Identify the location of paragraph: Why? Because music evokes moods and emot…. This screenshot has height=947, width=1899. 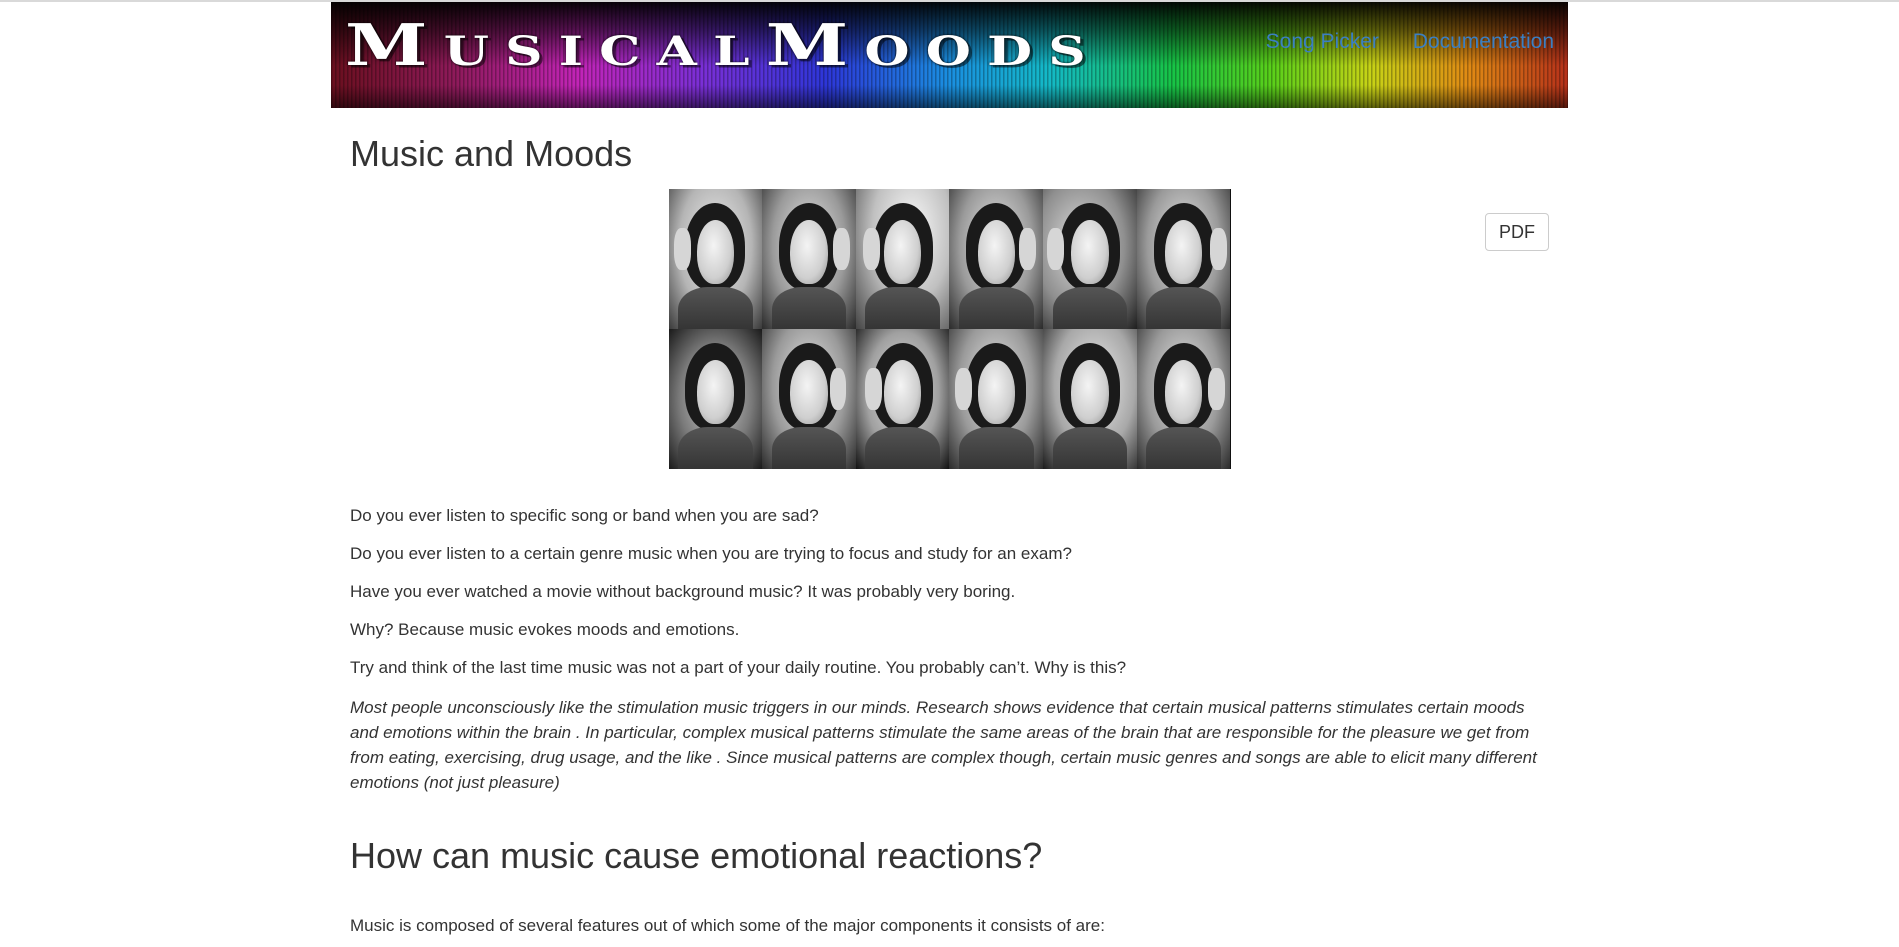
(545, 629).